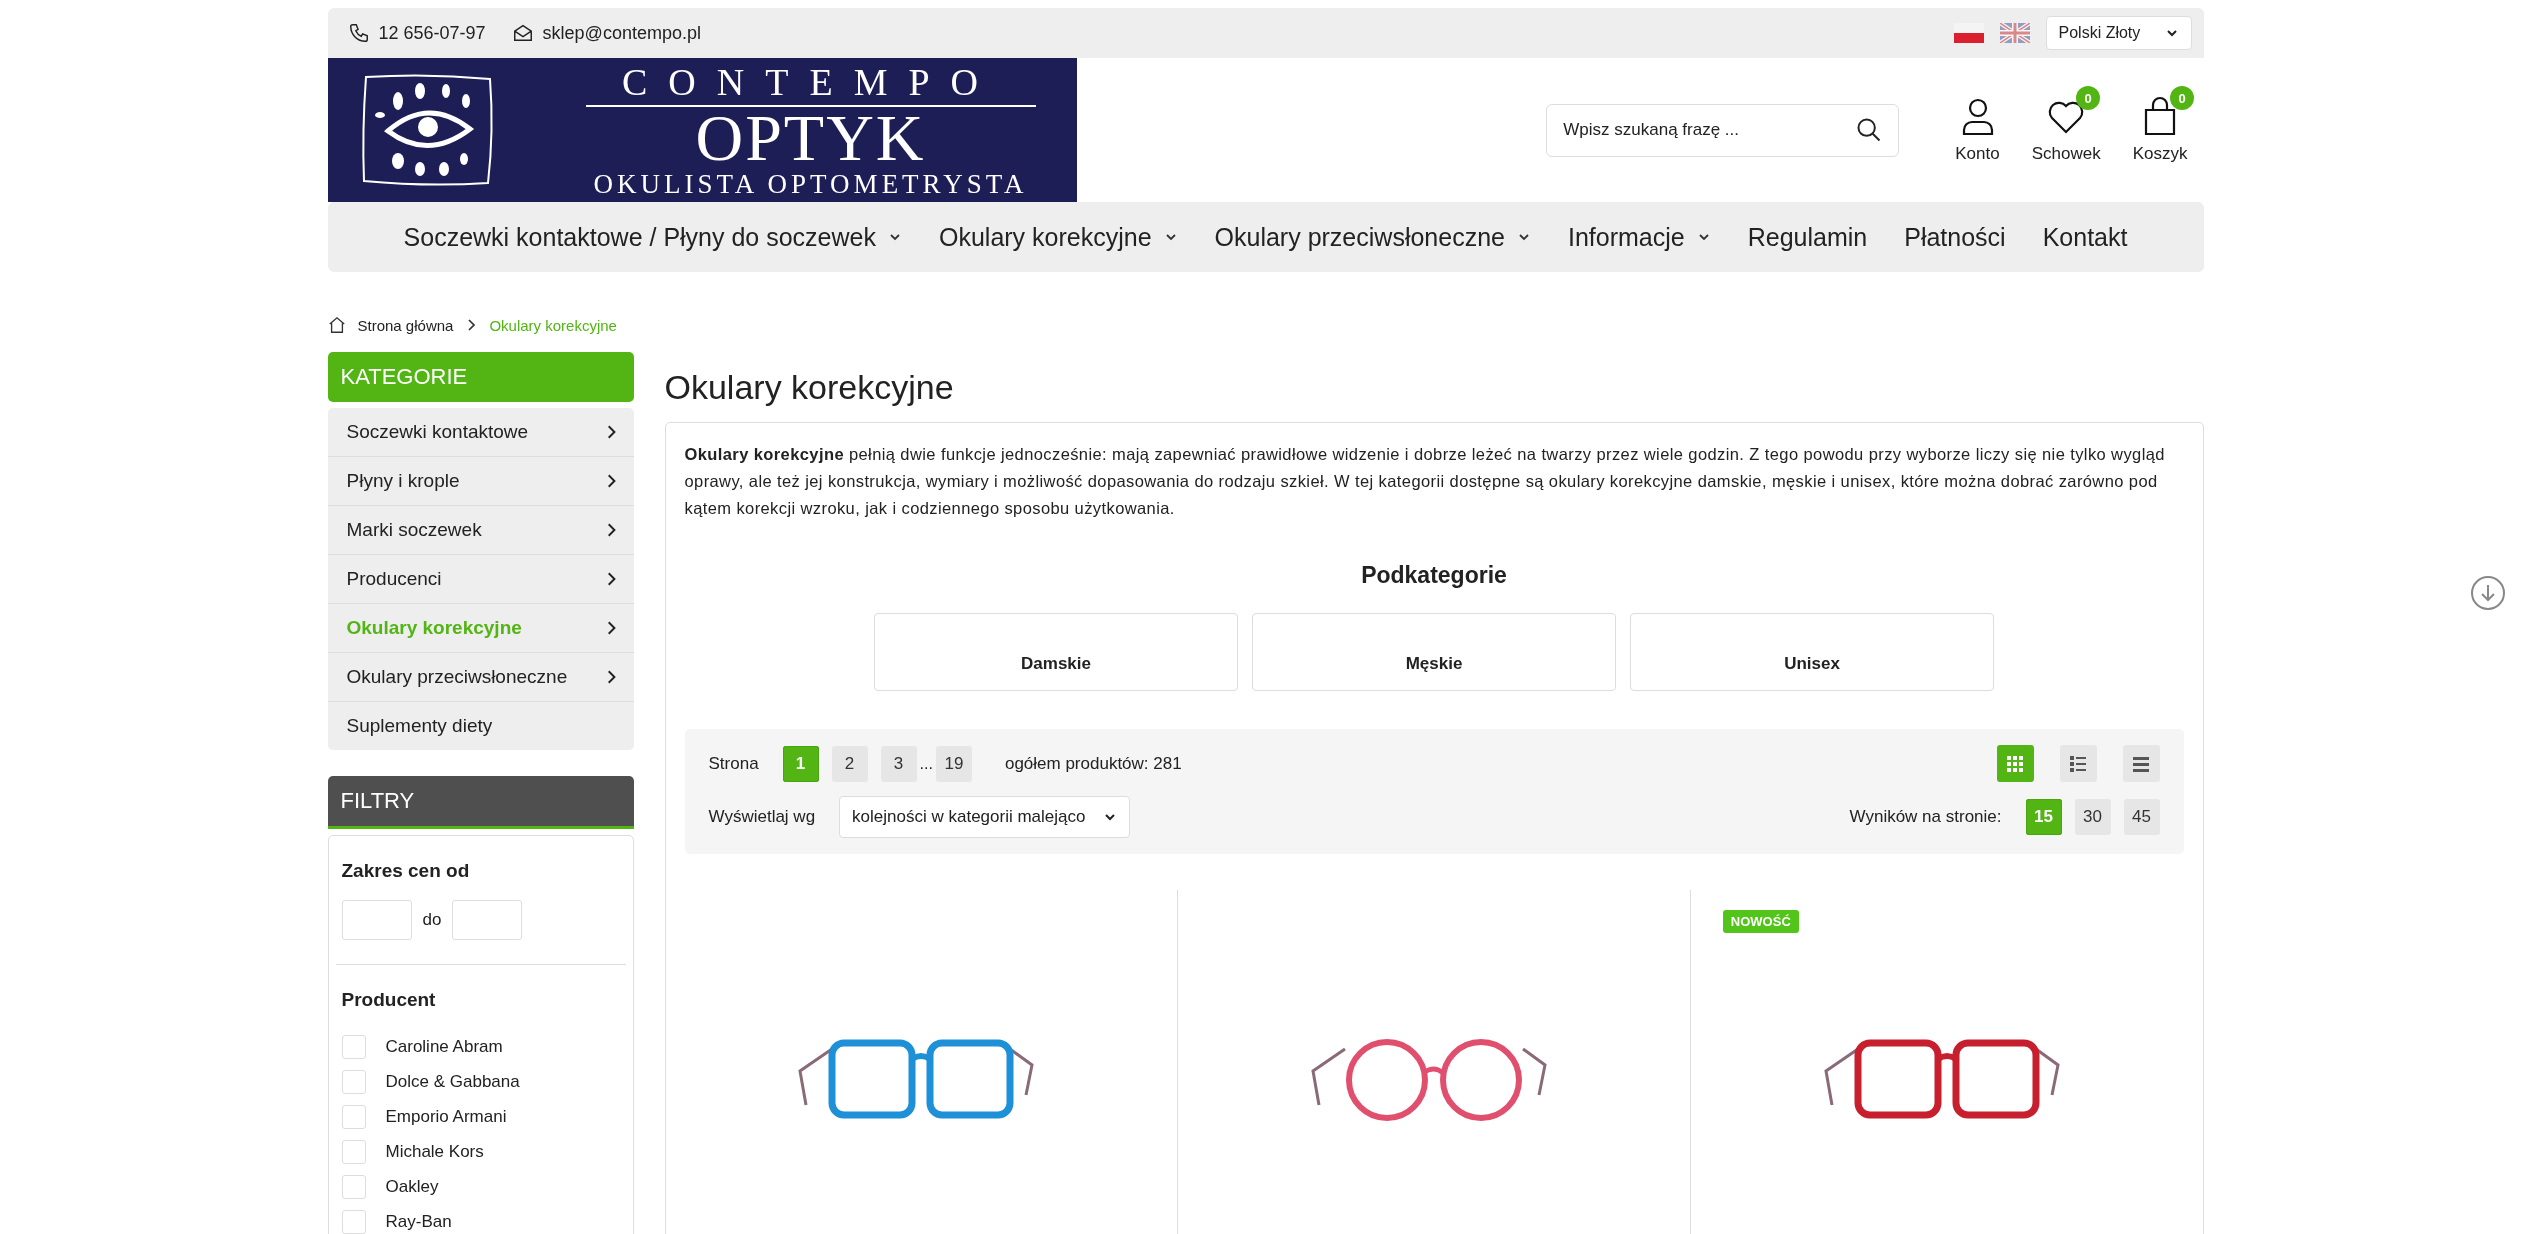 This screenshot has height=1234, width=2531. Describe the element at coordinates (406, 871) in the screenshot. I see `filter-title: Zakres cen od` at that location.